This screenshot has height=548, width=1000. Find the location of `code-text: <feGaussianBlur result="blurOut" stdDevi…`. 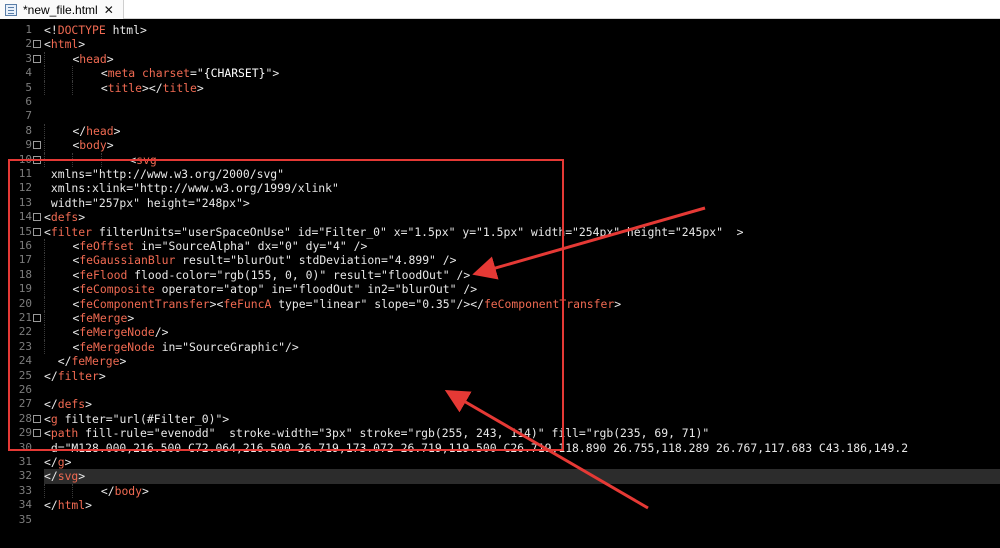

code-text: <feGaussianBlur result="blurOut" stdDevi… is located at coordinates (250, 260).